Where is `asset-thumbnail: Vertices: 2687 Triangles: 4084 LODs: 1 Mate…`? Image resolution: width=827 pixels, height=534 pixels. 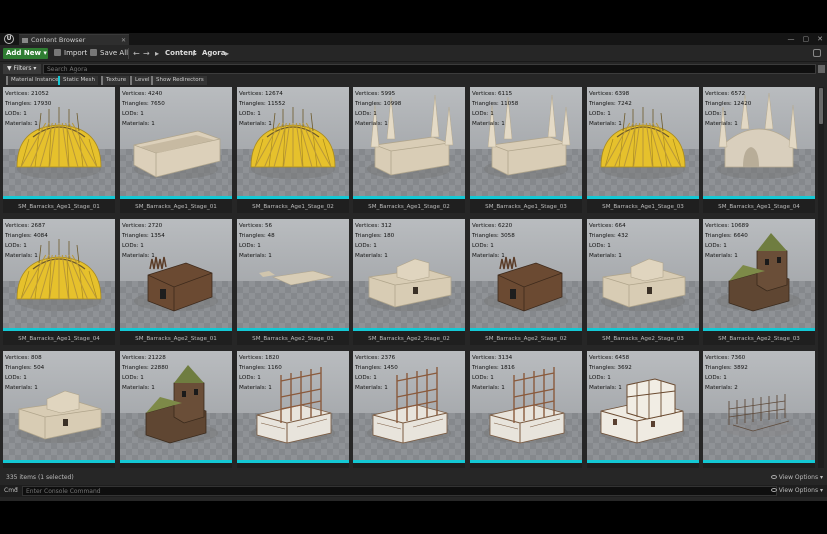 asset-thumbnail: Vertices: 2687 Triangles: 4084 LODs: 1 Mate… is located at coordinates (59, 274).